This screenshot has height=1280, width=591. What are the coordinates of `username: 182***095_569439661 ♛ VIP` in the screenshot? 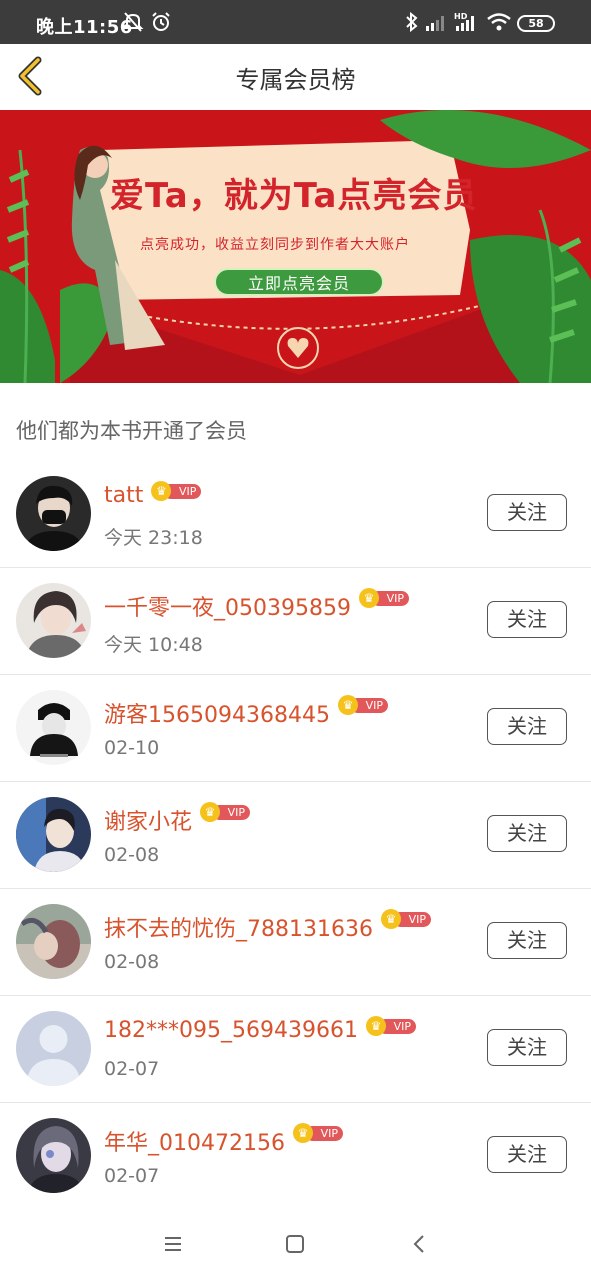 It's located at (260, 1029).